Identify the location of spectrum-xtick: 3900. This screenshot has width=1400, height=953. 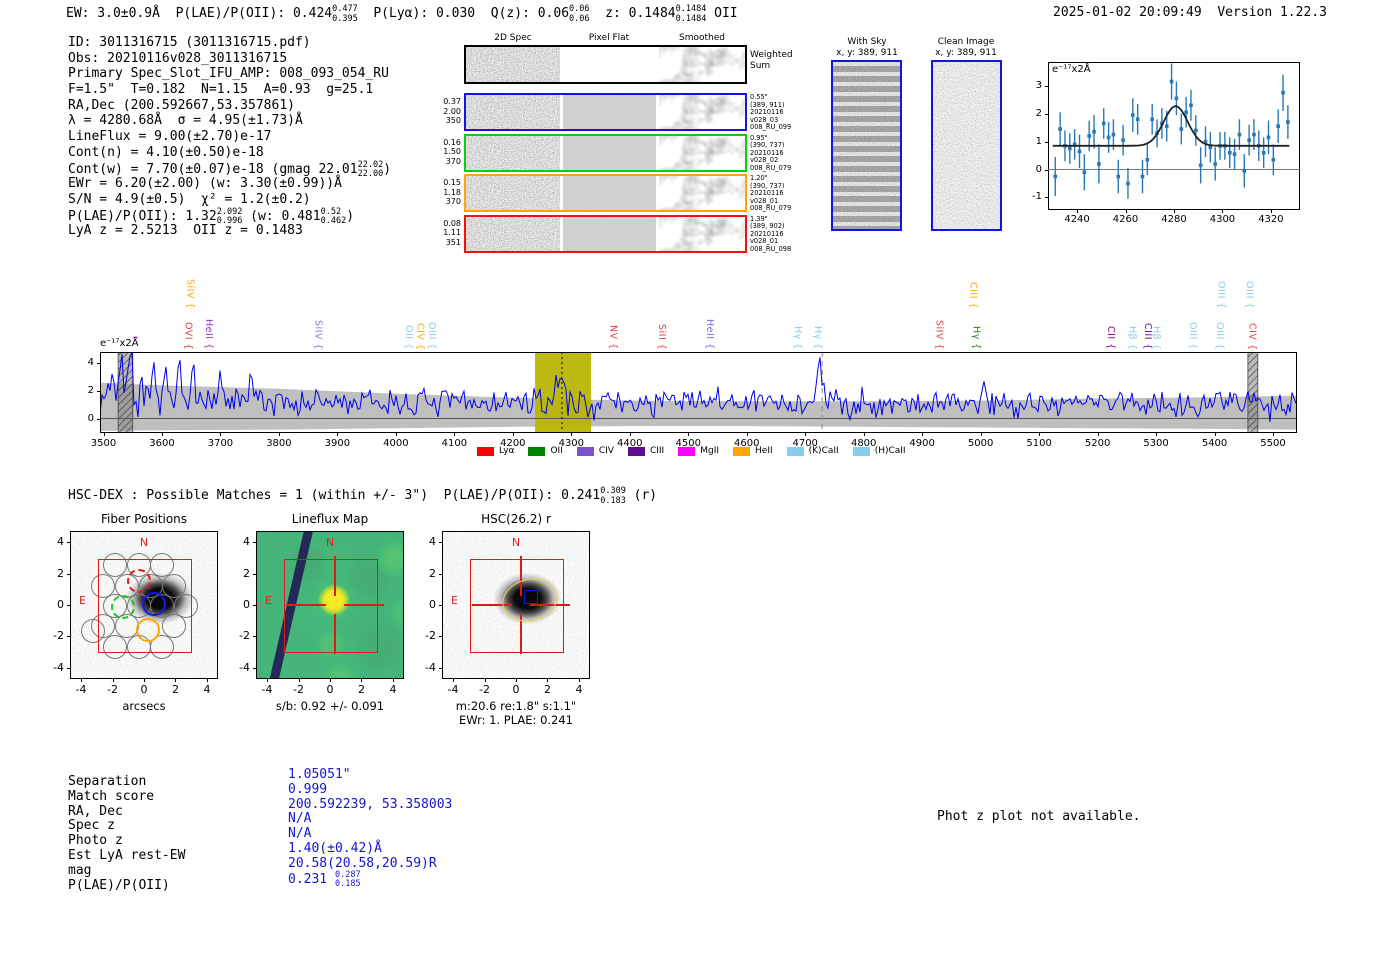
(337, 443).